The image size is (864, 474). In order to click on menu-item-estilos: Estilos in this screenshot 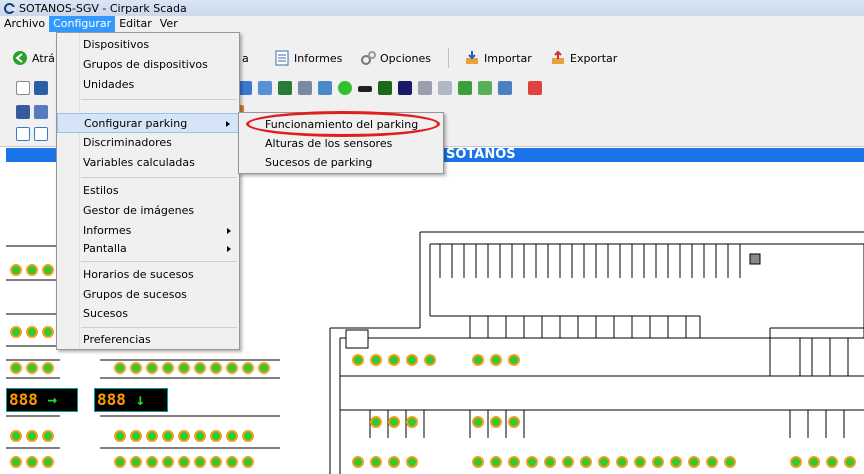, I will do `click(148, 191)`.